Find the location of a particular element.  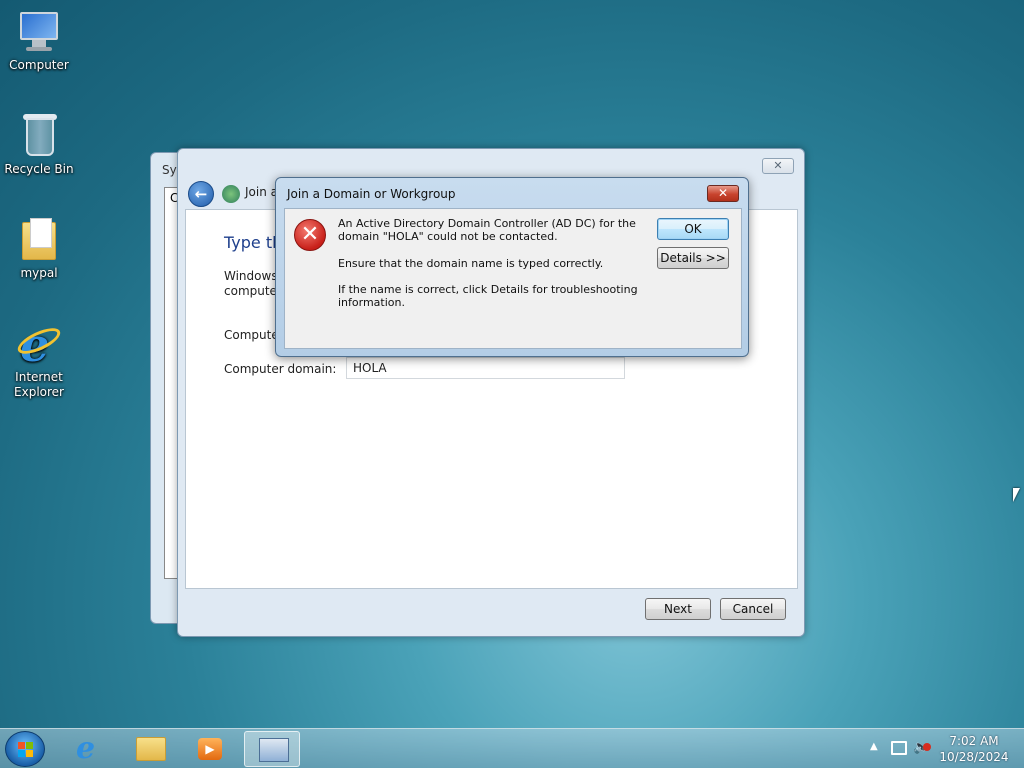

wizard-title: Join a is located at coordinates (261, 192).